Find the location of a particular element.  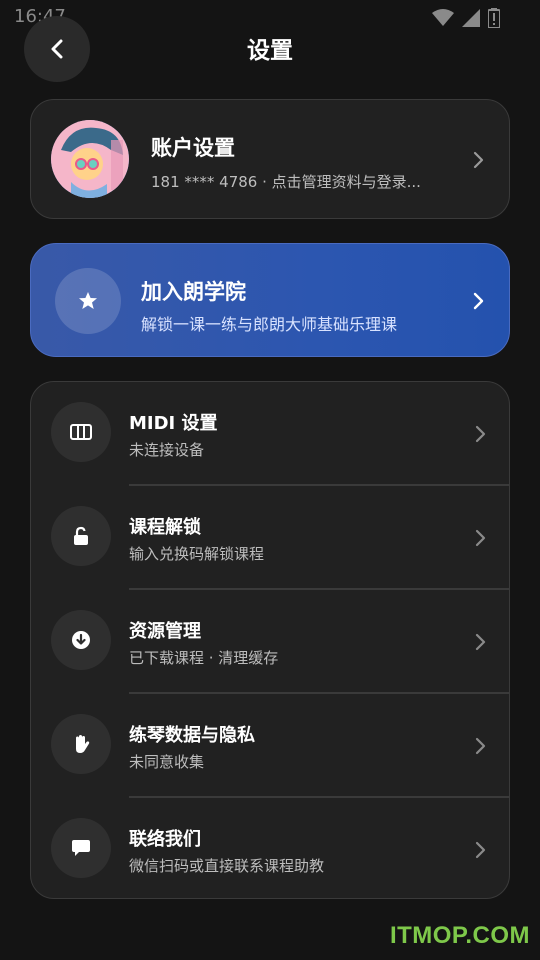

status-icons is located at coordinates (466, 18).